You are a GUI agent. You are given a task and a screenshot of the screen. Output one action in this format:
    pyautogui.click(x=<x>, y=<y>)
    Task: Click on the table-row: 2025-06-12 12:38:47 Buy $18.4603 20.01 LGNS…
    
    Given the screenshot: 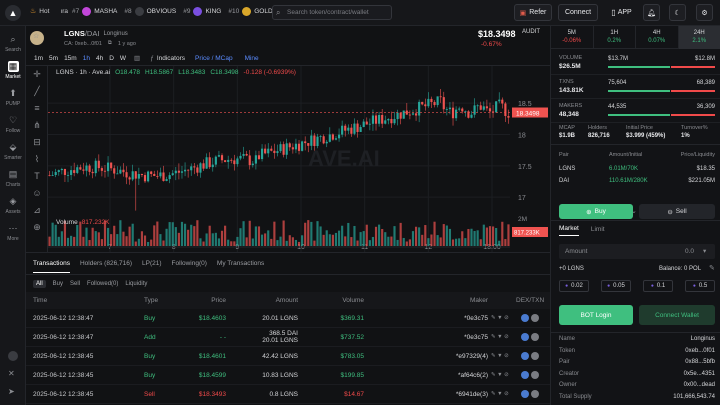 What is the action you would take?
    pyautogui.click(x=288, y=318)
    